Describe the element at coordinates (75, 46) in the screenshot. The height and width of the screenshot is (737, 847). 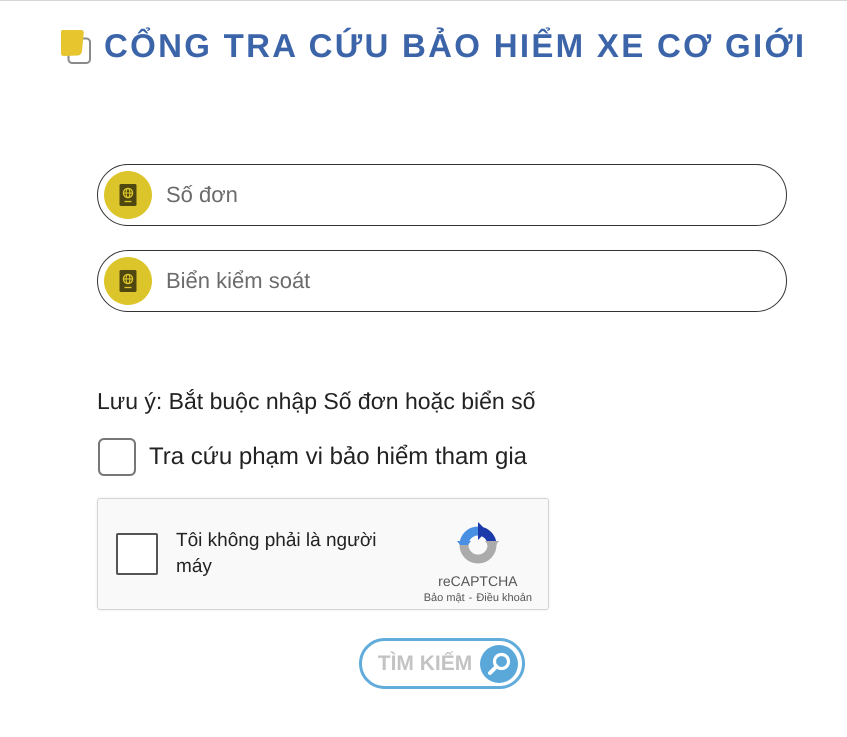
I see `card-icon` at that location.